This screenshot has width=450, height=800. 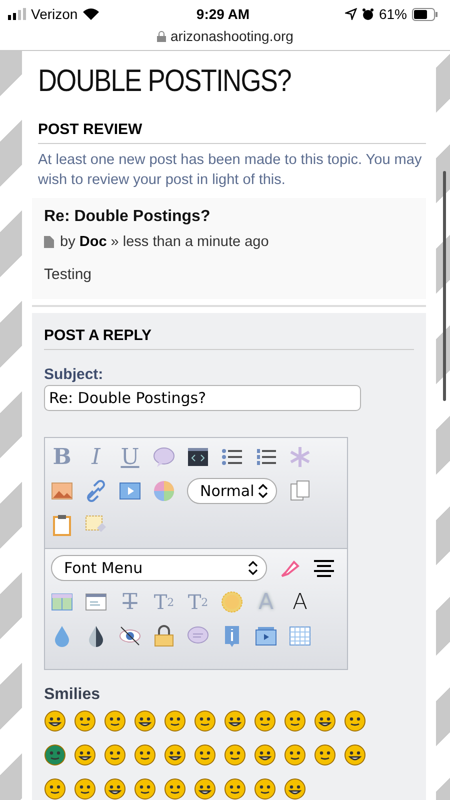 What do you see at coordinates (62, 602) in the screenshot?
I see `table-layout-icon` at bounding box center [62, 602].